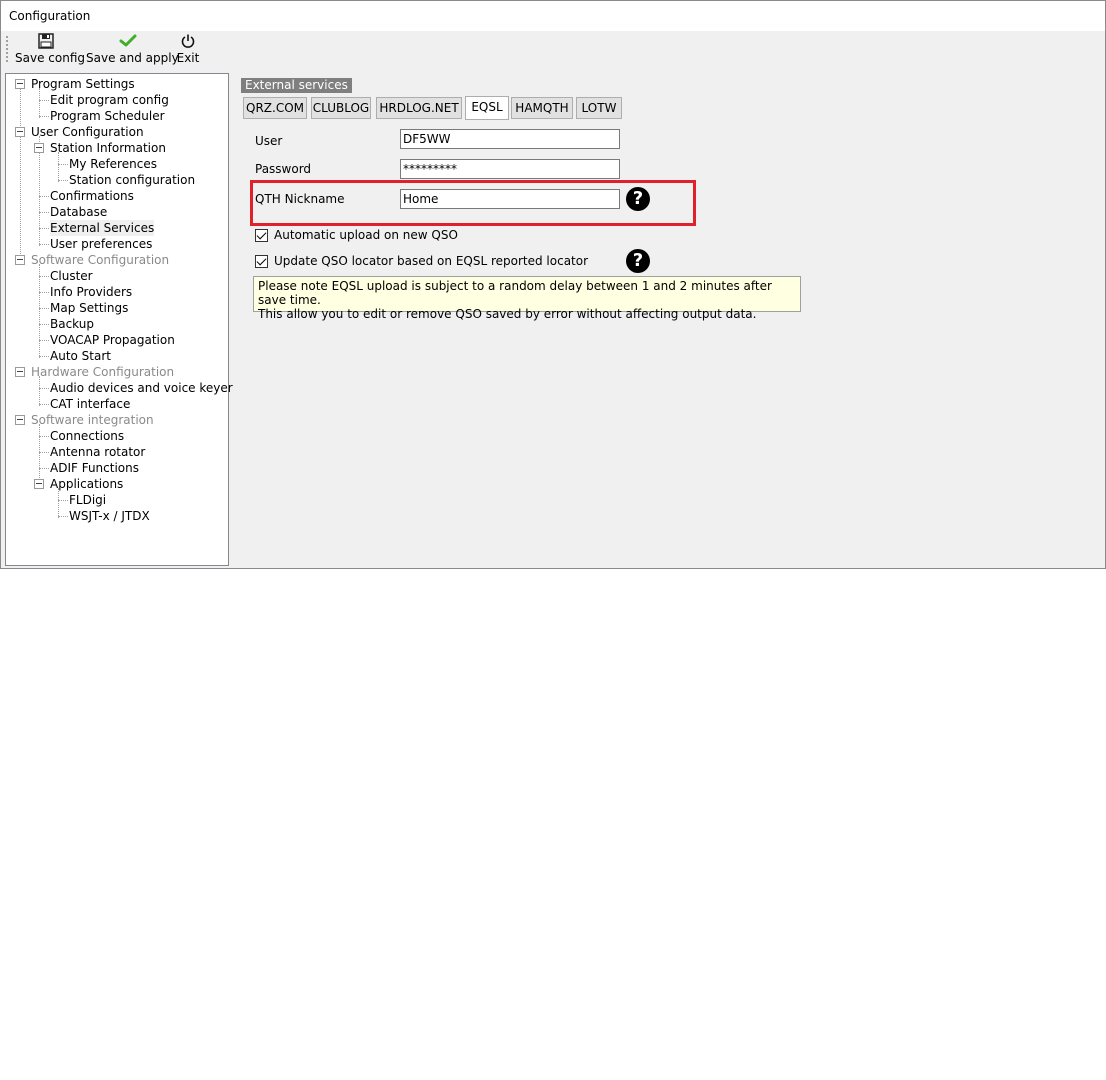 This screenshot has height=1080, width=1106. What do you see at coordinates (87, 500) in the screenshot?
I see `tree-item-fldigi: FLDigi` at bounding box center [87, 500].